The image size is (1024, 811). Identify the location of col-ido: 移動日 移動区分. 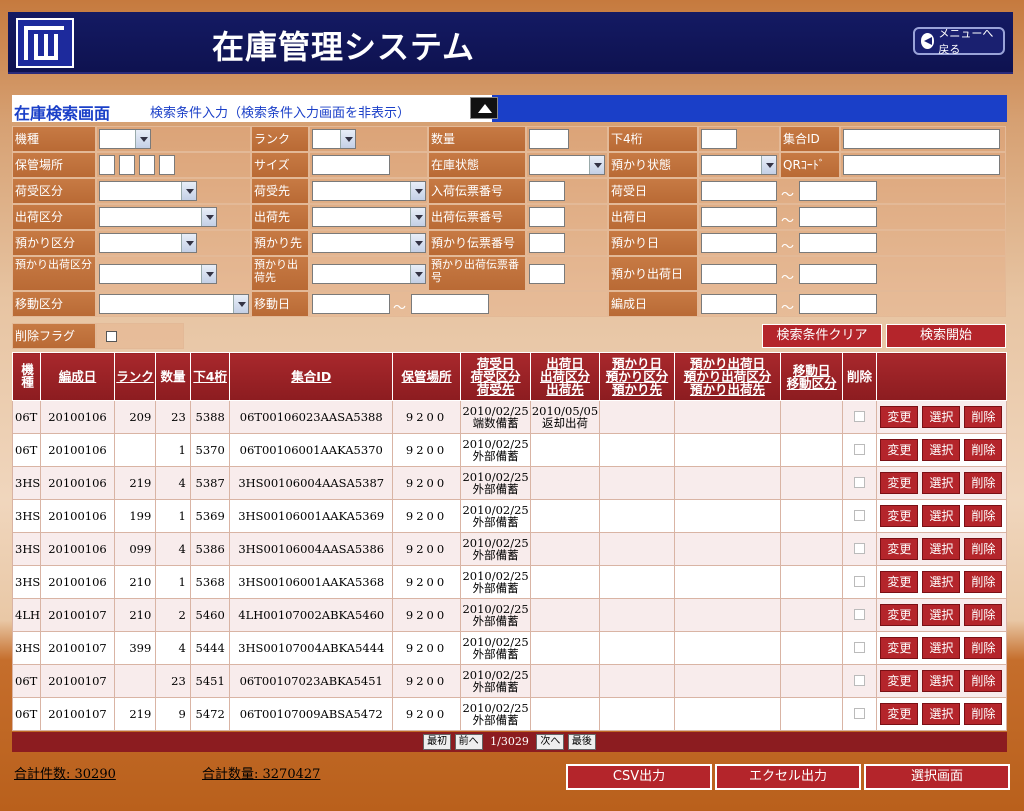
(811, 376).